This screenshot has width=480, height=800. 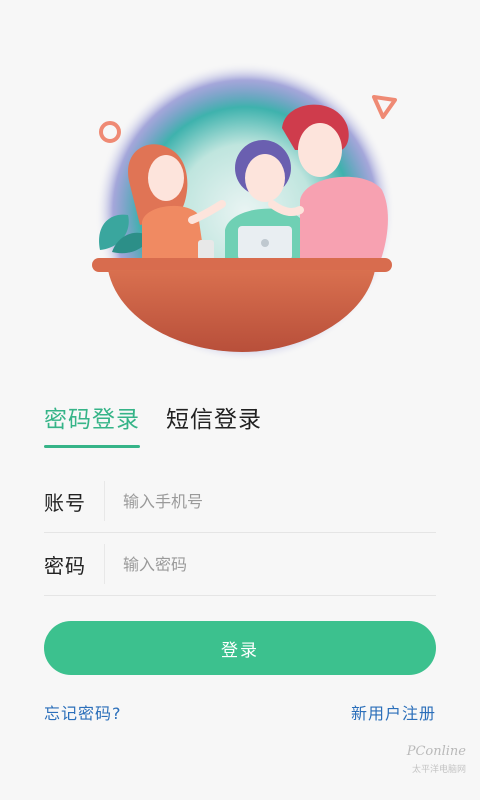 What do you see at coordinates (436, 751) in the screenshot?
I see `watermark-brand: PConline` at bounding box center [436, 751].